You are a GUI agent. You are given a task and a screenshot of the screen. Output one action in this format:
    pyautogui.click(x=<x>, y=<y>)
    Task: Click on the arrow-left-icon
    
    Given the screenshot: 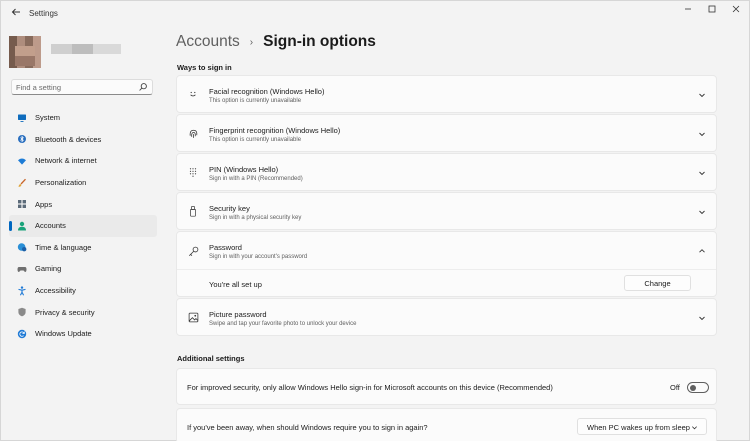 What is the action you would take?
    pyautogui.click(x=15, y=12)
    